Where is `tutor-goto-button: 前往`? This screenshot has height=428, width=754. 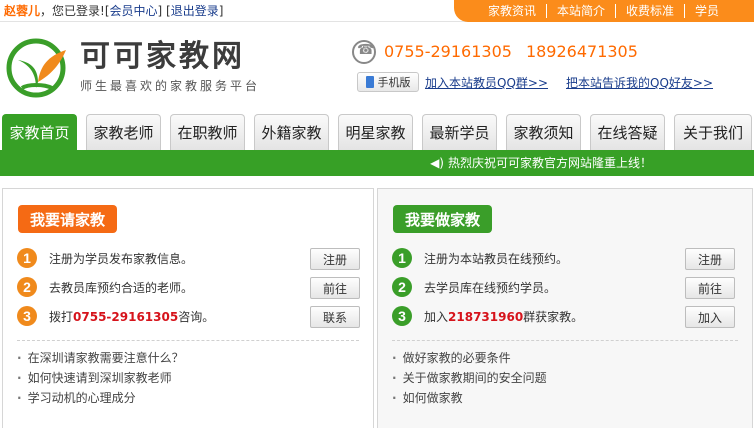 tutor-goto-button: 前往 is located at coordinates (710, 288).